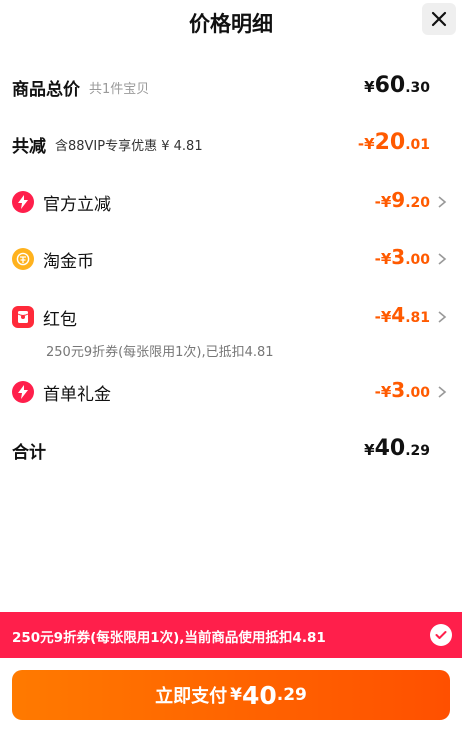  I want to click on red-envelope-icon, so click(23, 317).